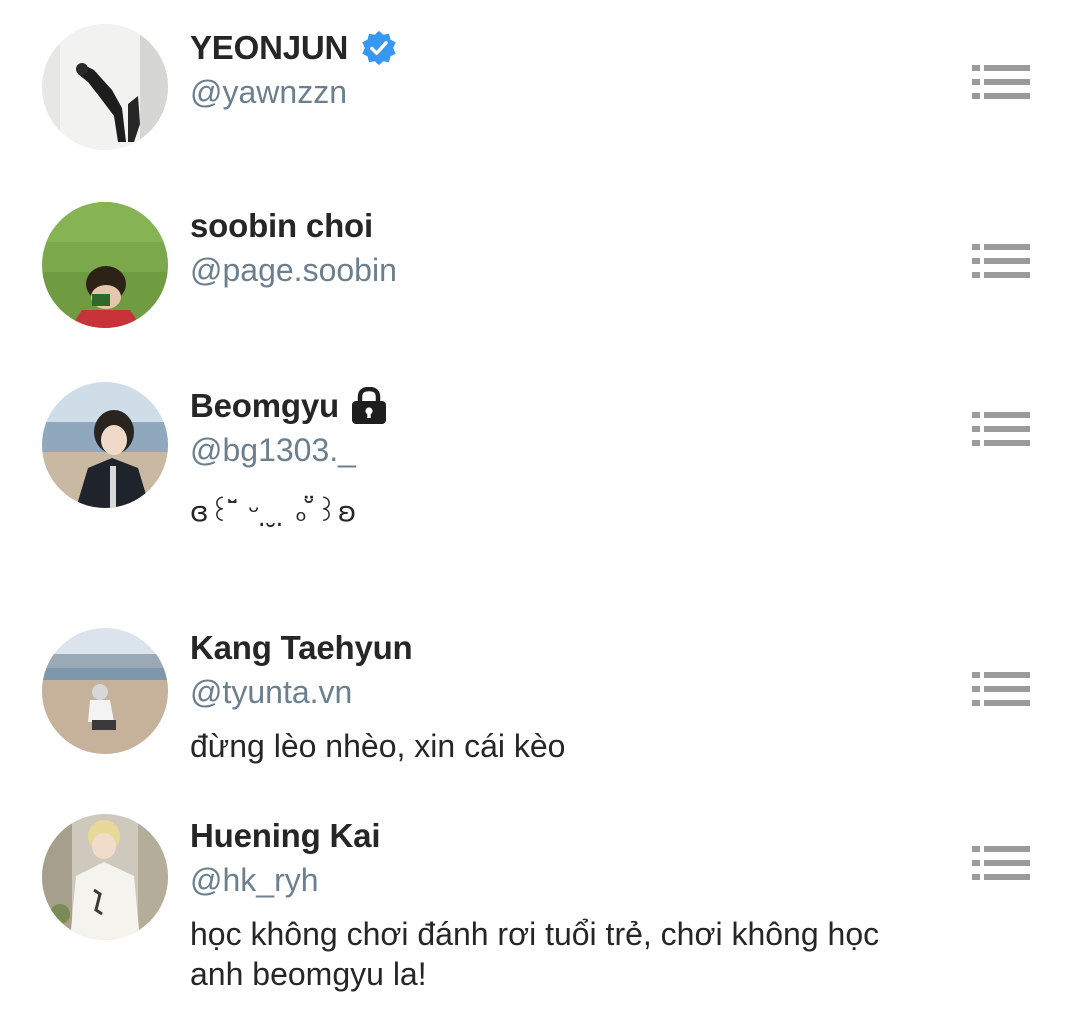 The height and width of the screenshot is (1020, 1080). I want to click on verified-icon, so click(379, 48).